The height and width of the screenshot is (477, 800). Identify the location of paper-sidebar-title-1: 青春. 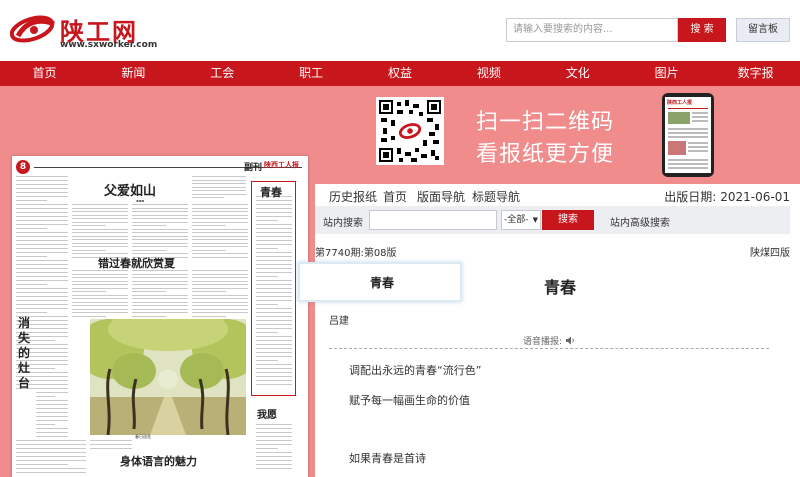
(271, 192).